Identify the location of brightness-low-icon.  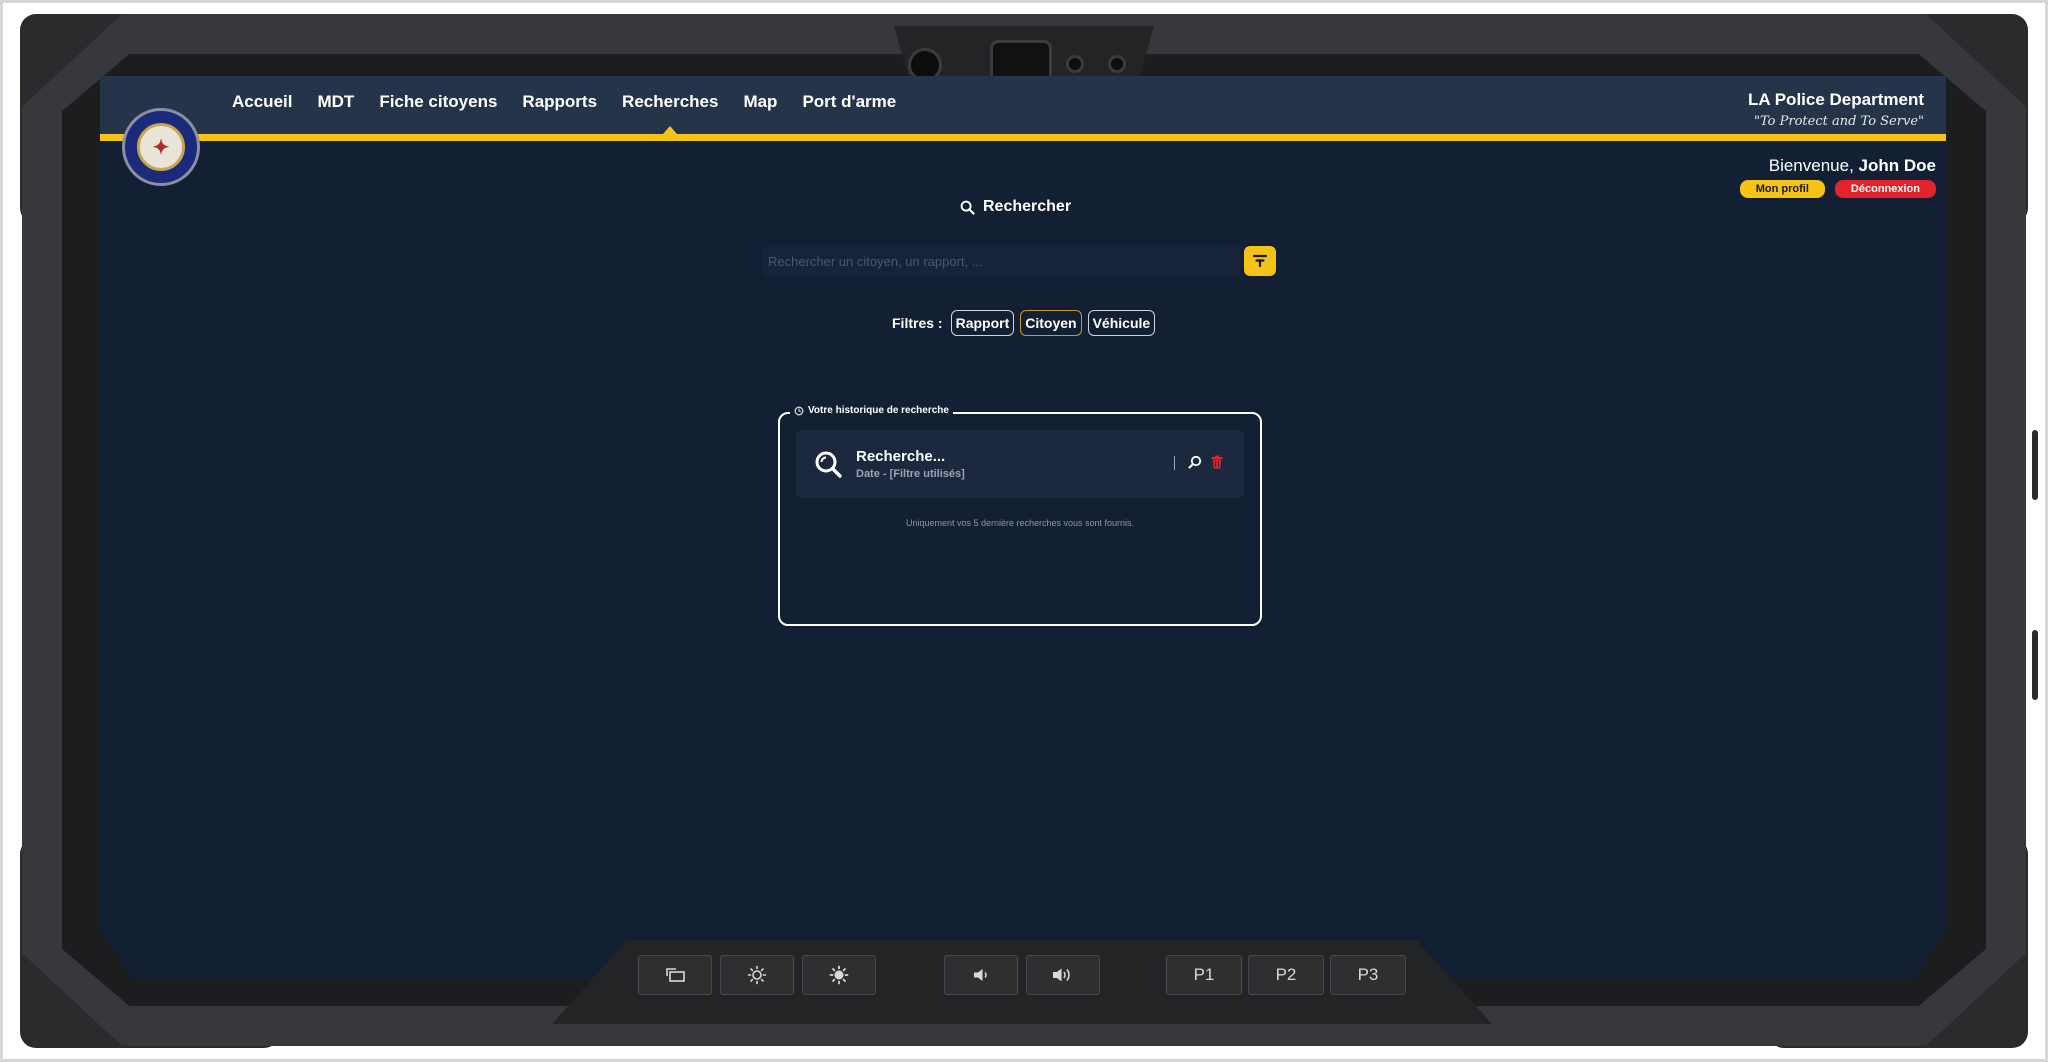
(757, 975).